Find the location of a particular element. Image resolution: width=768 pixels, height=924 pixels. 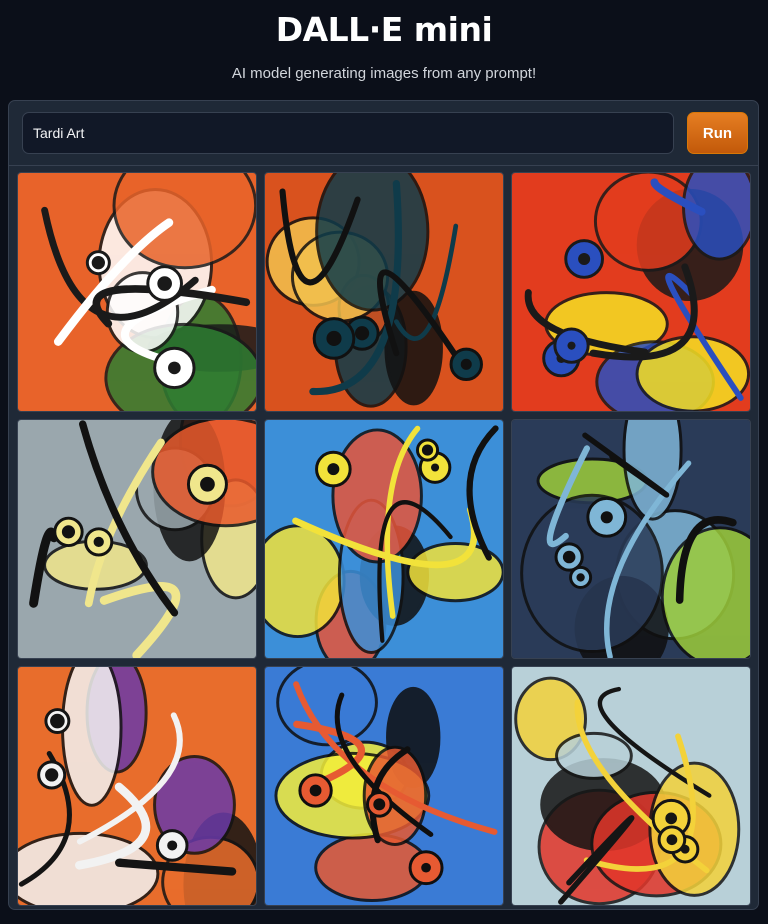

page-title: DALL·E mini is located at coordinates (384, 29).